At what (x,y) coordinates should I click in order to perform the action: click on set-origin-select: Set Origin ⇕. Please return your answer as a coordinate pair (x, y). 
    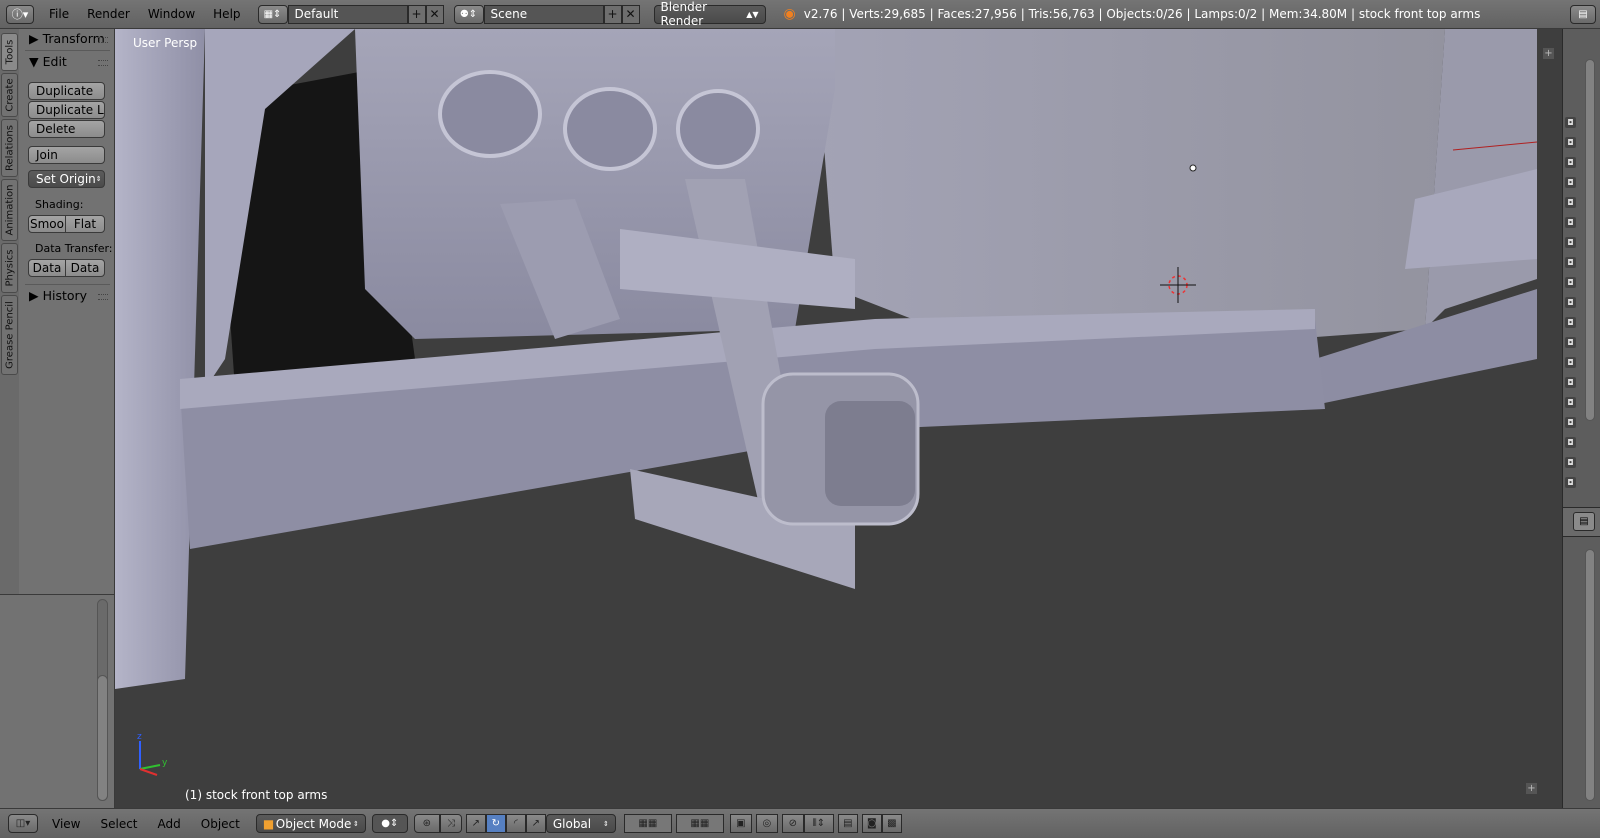
    Looking at the image, I should click on (66, 179).